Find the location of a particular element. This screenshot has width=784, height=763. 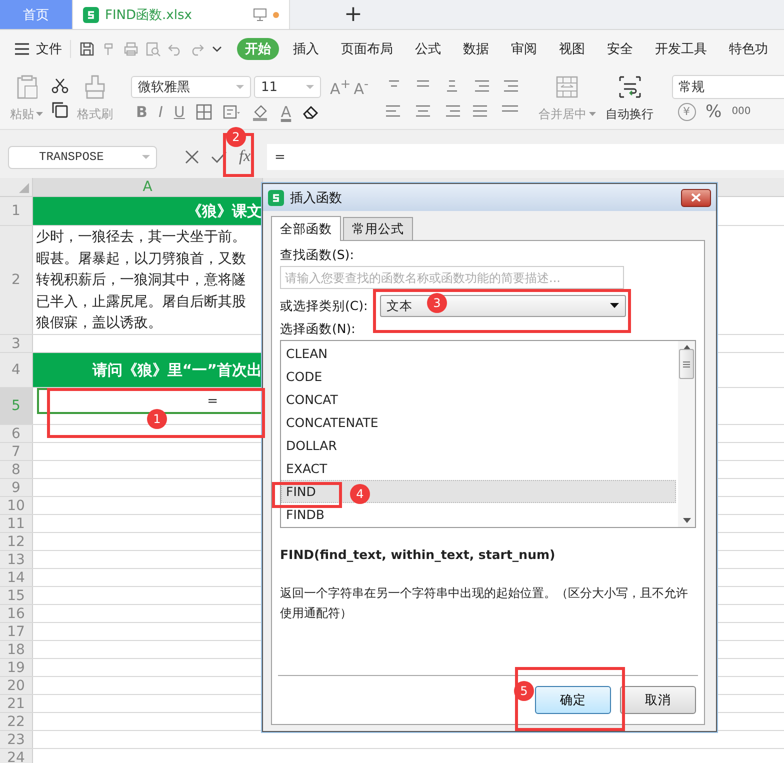

row-header: 18 is located at coordinates (16, 649).